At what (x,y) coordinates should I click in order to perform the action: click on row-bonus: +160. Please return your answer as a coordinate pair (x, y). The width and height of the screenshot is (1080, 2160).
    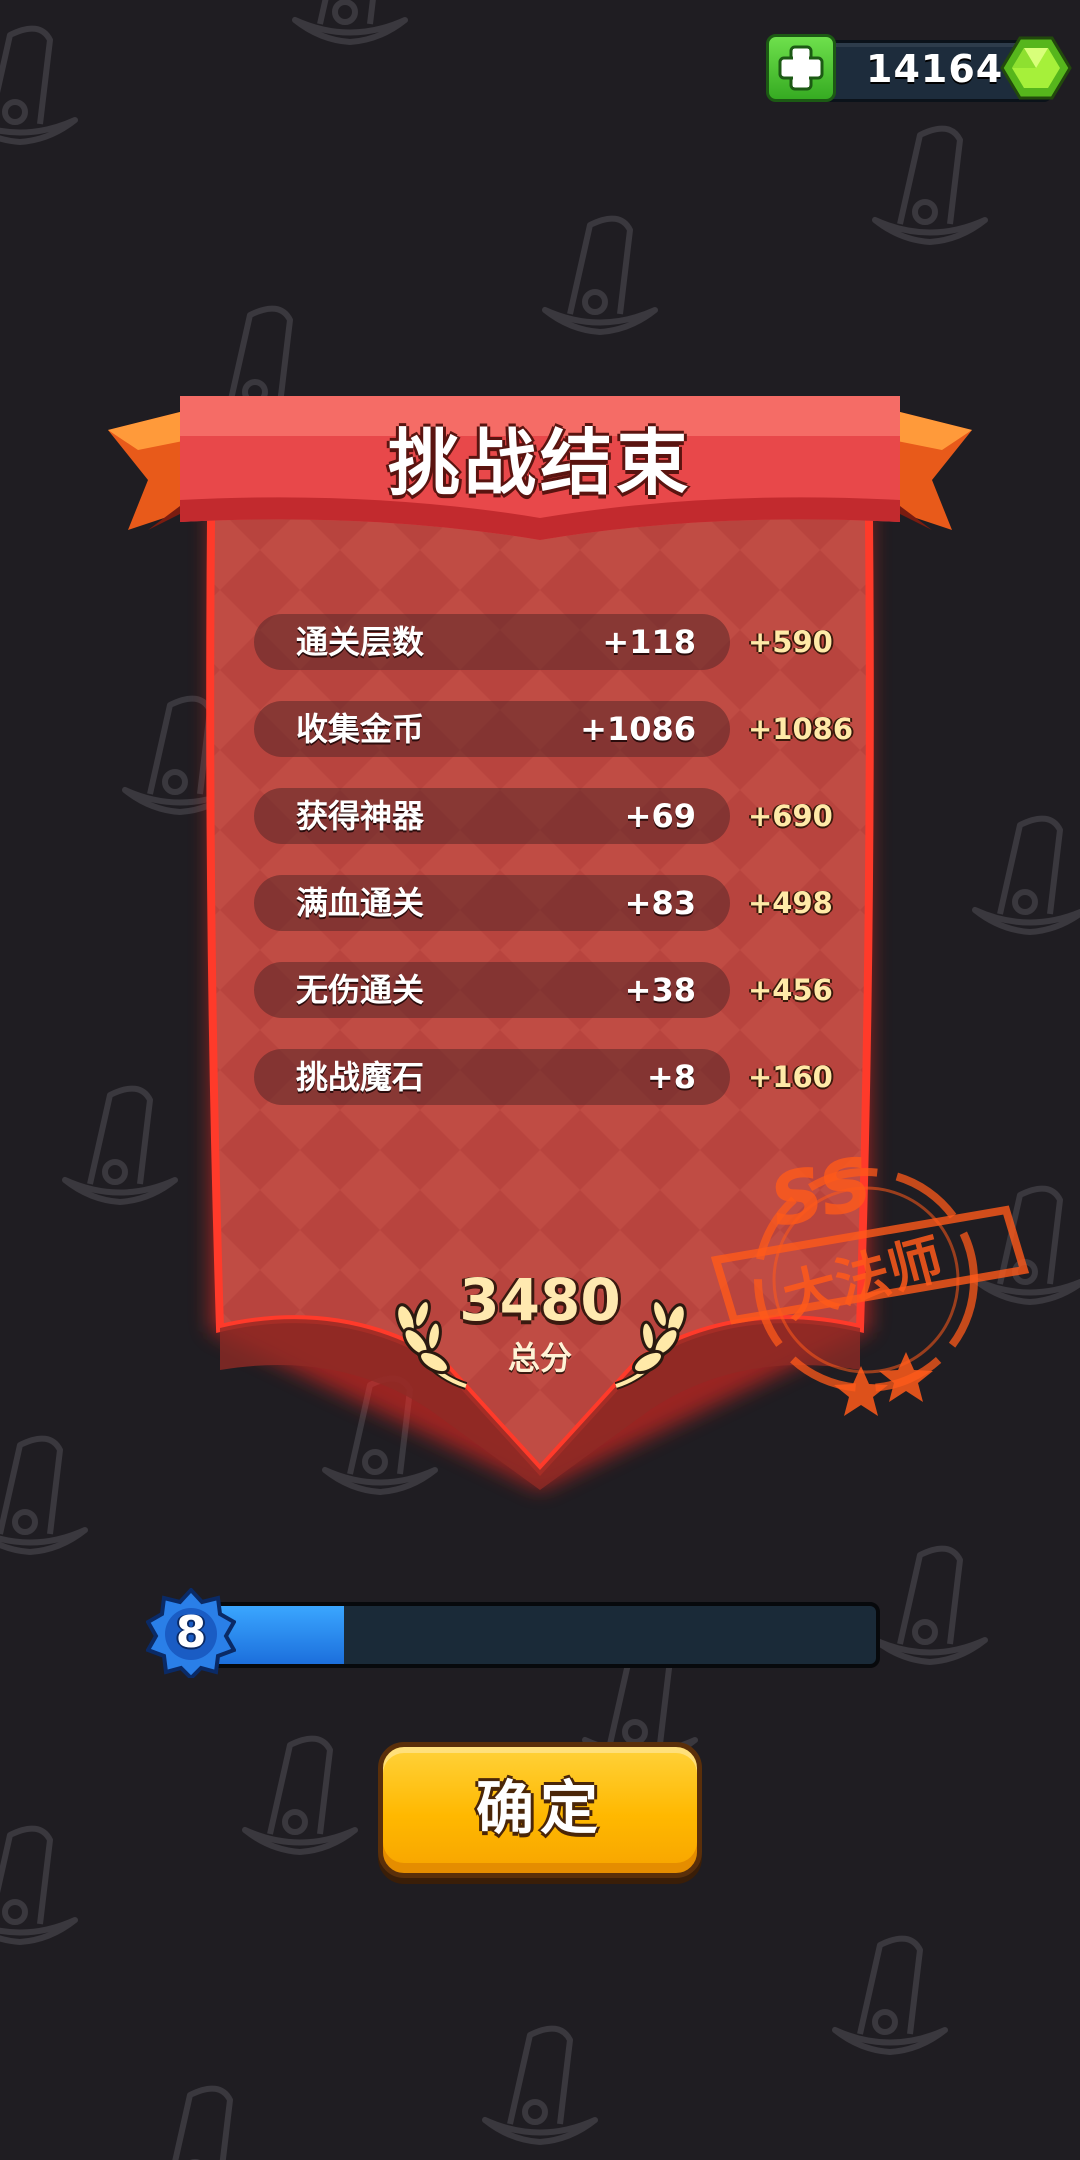
    Looking at the image, I should click on (790, 1077).